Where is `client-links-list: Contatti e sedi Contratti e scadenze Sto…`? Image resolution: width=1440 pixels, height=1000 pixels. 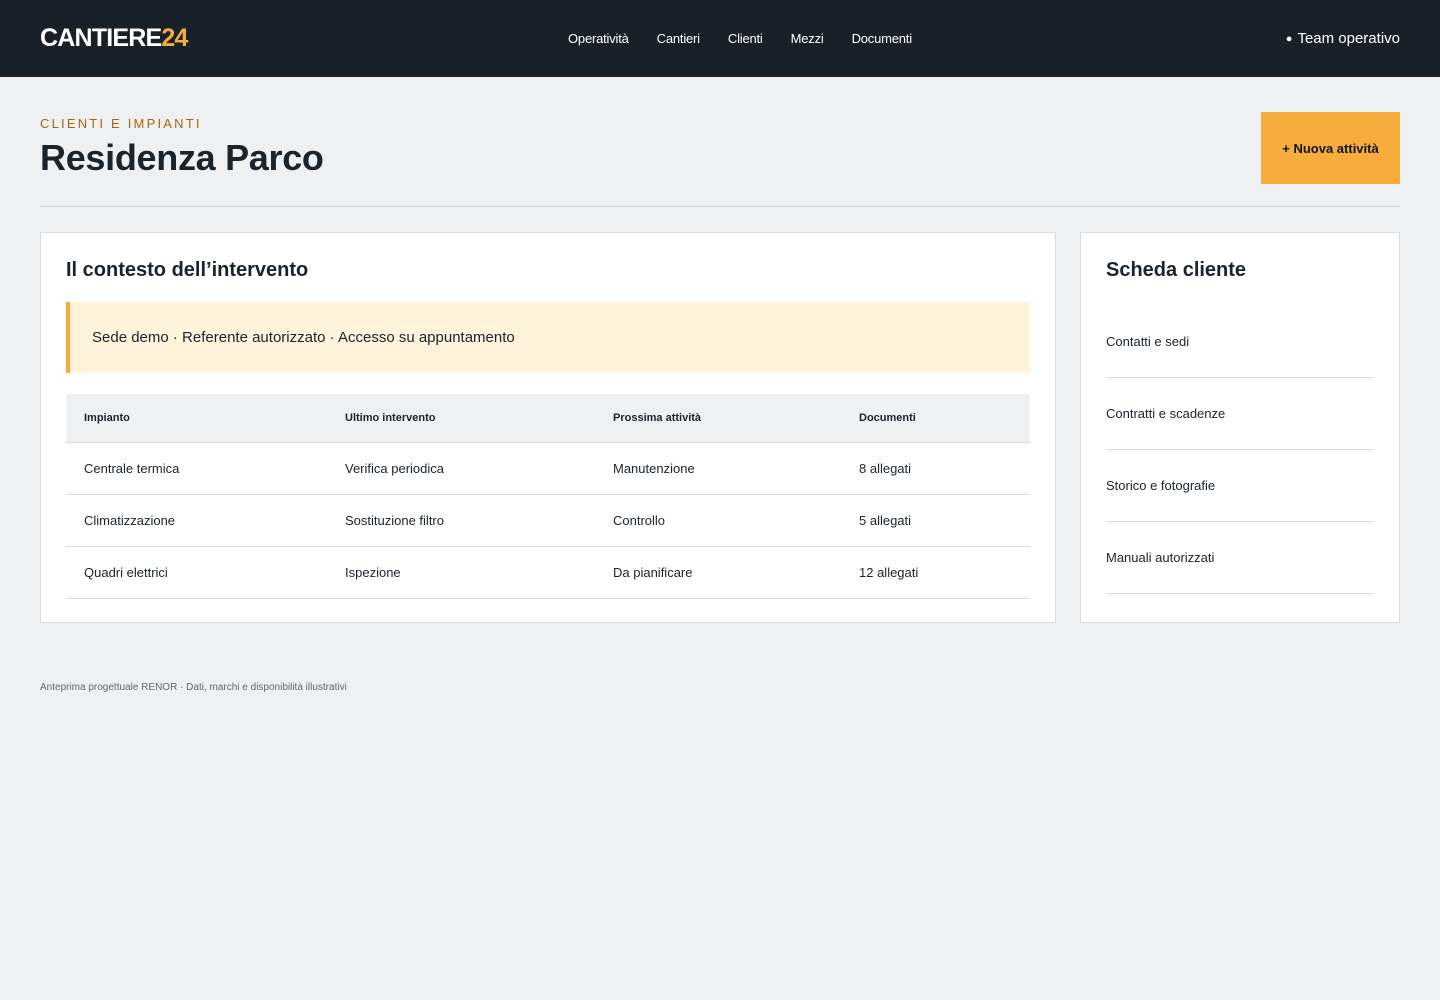
client-links-list: Contatti e sedi Contratti e scadenze Sto… is located at coordinates (1240, 450).